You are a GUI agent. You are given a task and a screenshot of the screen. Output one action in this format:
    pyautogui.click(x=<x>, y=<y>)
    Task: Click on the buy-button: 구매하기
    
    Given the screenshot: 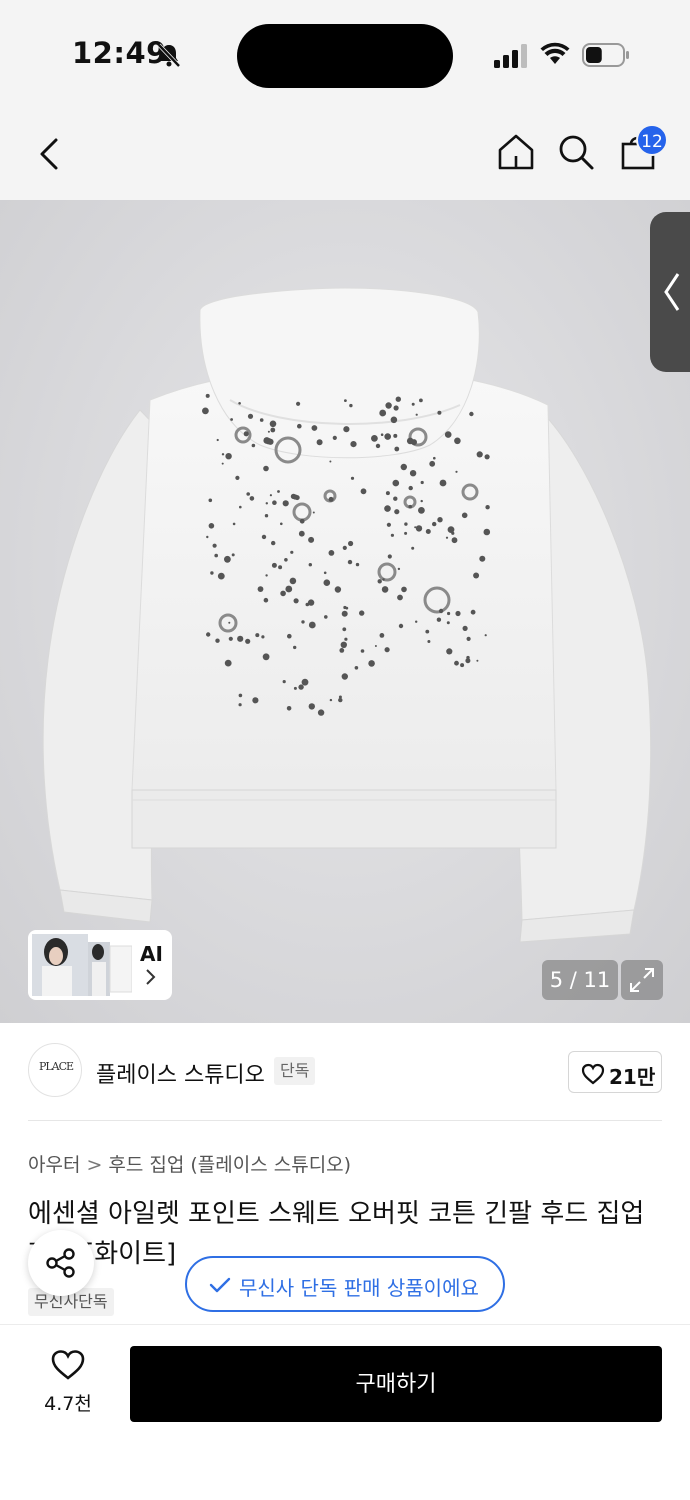 What is the action you would take?
    pyautogui.click(x=396, y=1384)
    